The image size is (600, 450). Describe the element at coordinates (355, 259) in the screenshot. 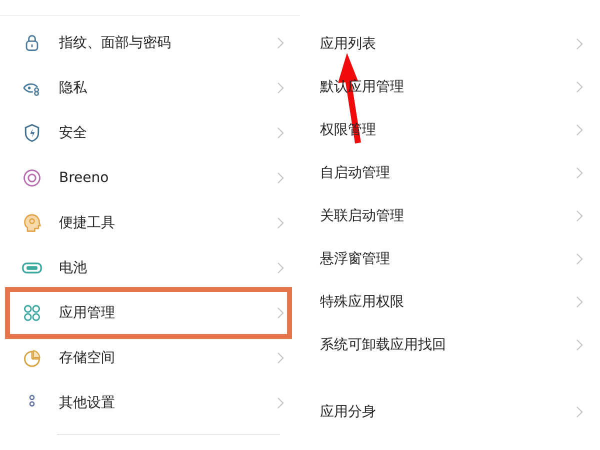

I see `item-label: 悬浮窗管理` at that location.